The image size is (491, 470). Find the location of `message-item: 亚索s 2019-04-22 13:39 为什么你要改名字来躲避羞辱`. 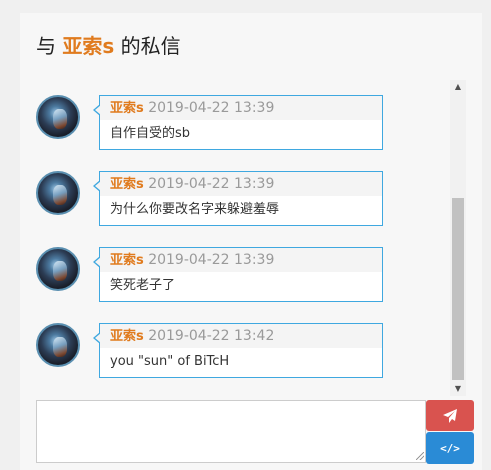

message-item: 亚索s 2019-04-22 13:39 为什么你要改名字来躲避羞辱 is located at coordinates (218, 191).